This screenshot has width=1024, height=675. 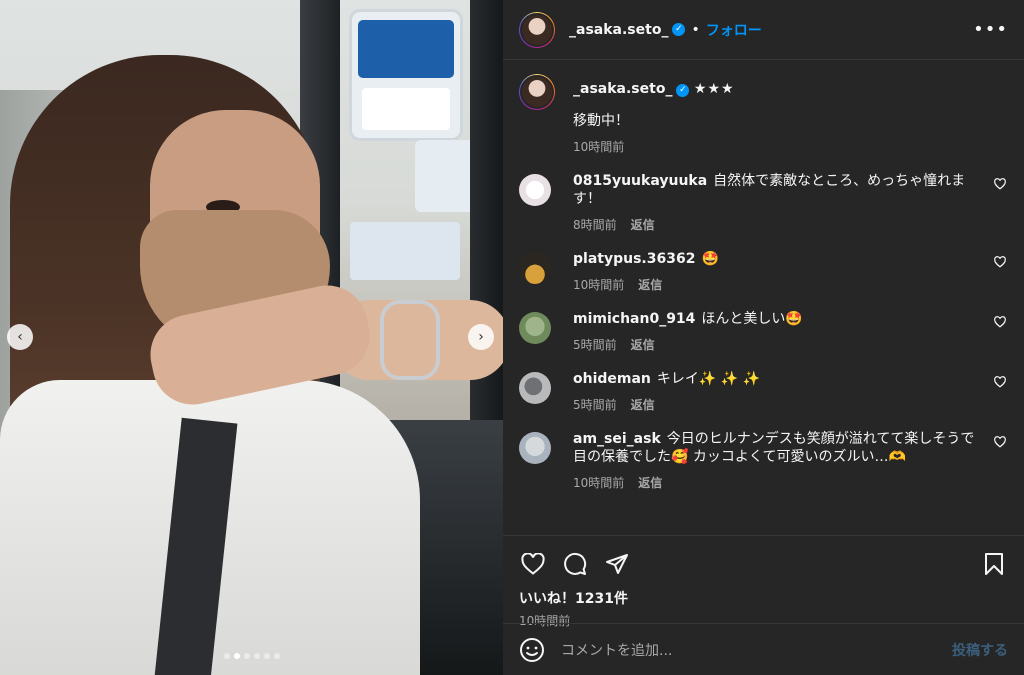 I want to click on carousel-dots, so click(x=251, y=656).